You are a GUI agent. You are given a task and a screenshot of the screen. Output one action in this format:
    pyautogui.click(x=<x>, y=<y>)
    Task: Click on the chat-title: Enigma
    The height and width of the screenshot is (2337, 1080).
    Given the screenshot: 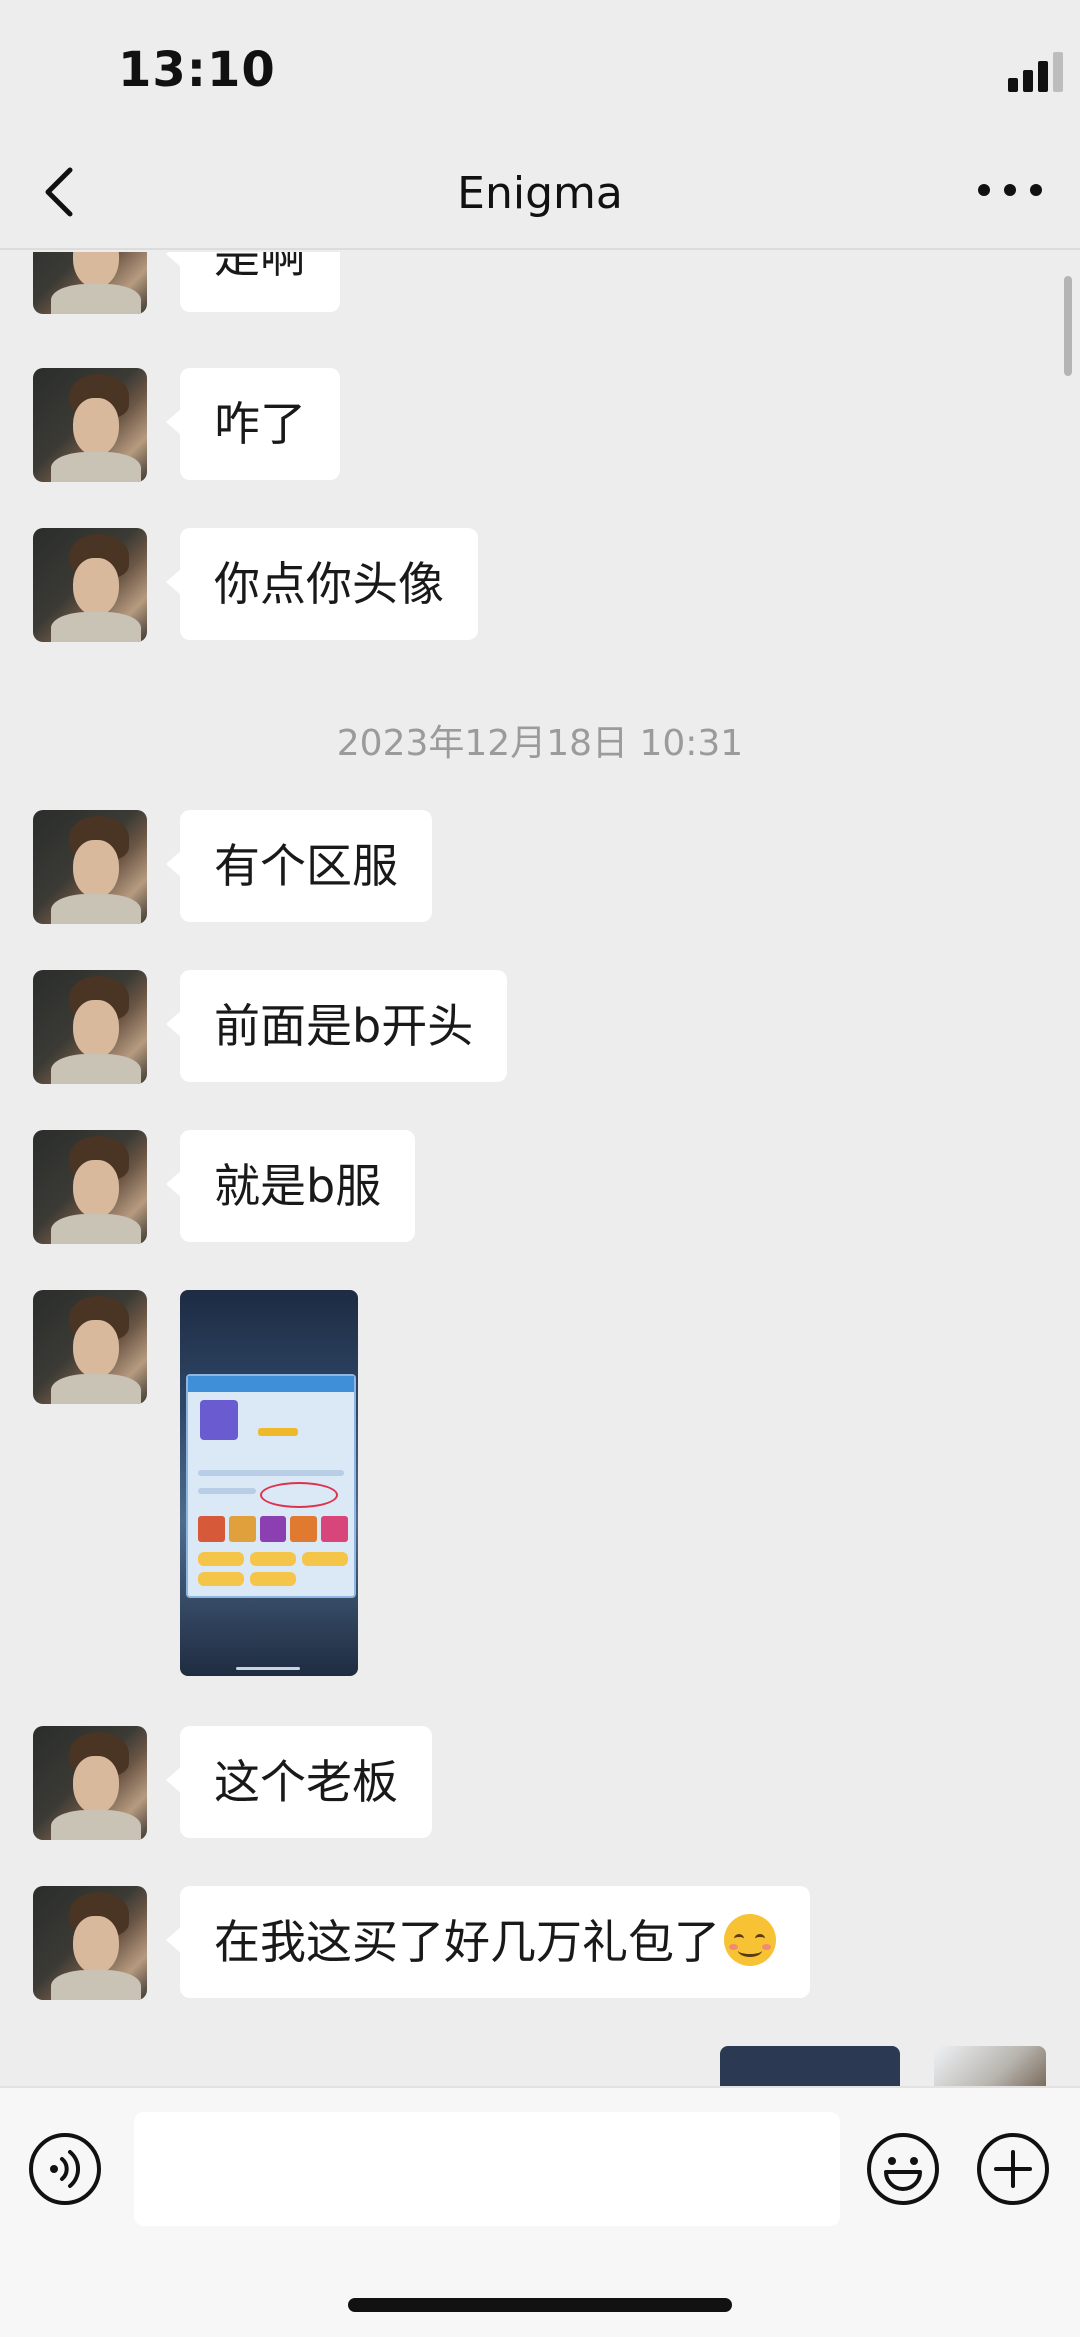 What is the action you would take?
    pyautogui.click(x=540, y=193)
    